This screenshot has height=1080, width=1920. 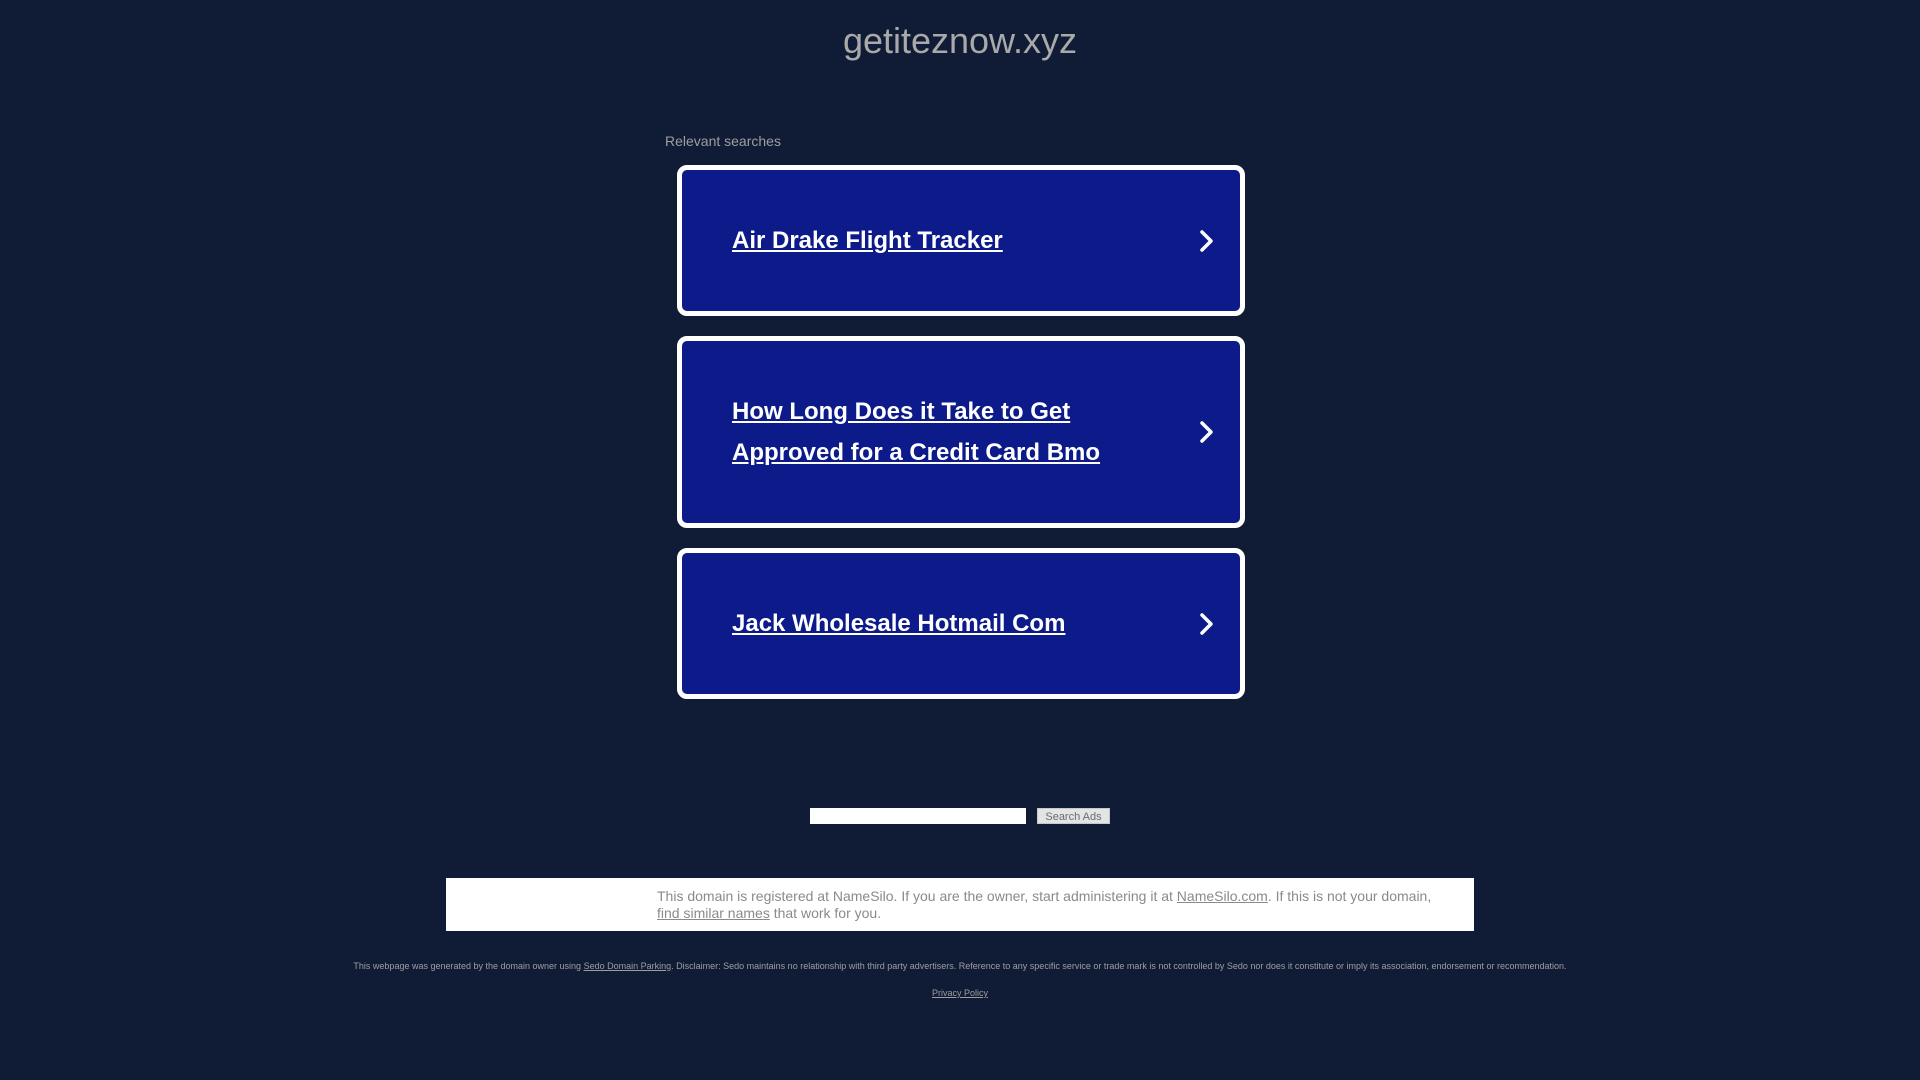 What do you see at coordinates (1349, 896) in the screenshot?
I see `notice-text-2: . If this is not your domain,` at bounding box center [1349, 896].